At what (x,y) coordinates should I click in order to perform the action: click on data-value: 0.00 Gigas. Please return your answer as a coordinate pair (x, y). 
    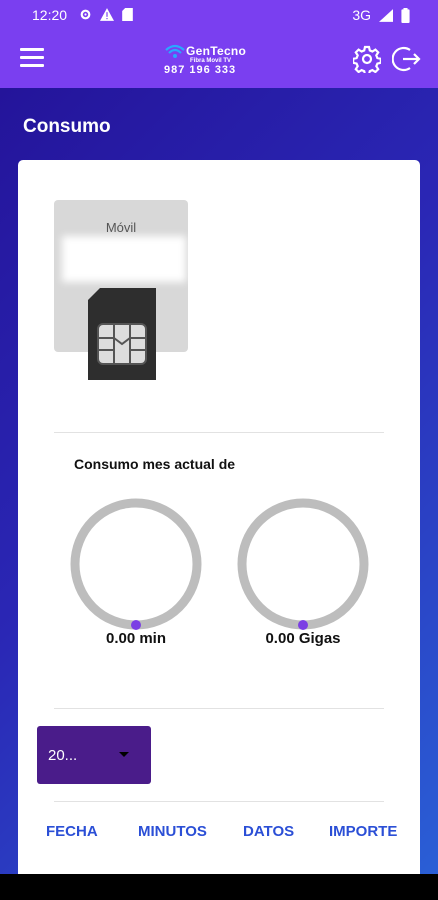
    Looking at the image, I should click on (303, 638).